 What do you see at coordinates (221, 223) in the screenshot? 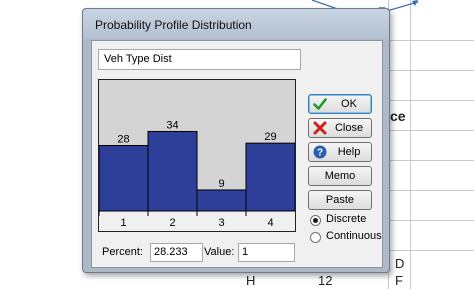
I see `x-tick-label: 3` at bounding box center [221, 223].